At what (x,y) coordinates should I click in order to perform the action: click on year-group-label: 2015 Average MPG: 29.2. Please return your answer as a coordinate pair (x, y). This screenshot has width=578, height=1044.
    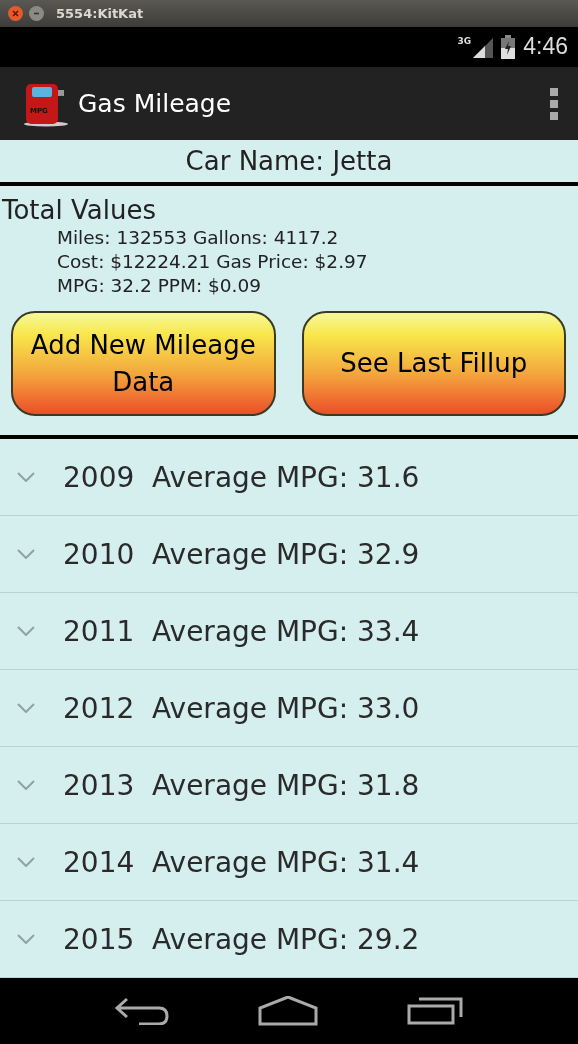
    Looking at the image, I should click on (241, 939).